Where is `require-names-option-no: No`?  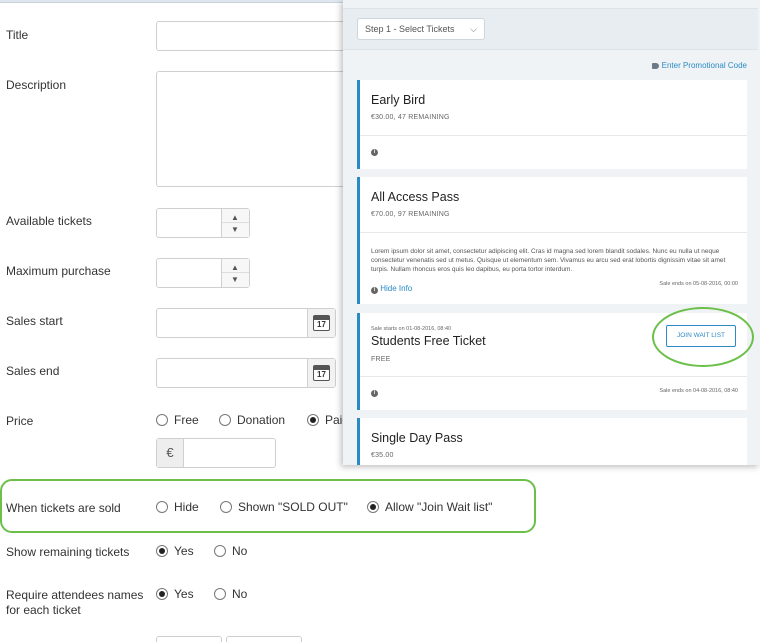
require-names-option-no: No is located at coordinates (230, 594).